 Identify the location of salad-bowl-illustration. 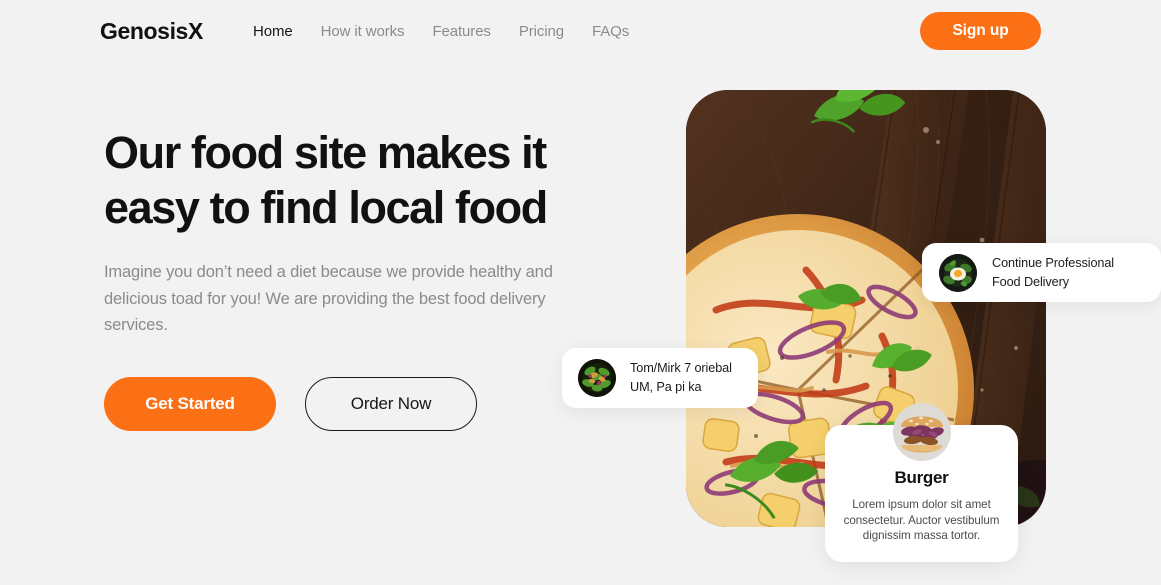
(597, 378).